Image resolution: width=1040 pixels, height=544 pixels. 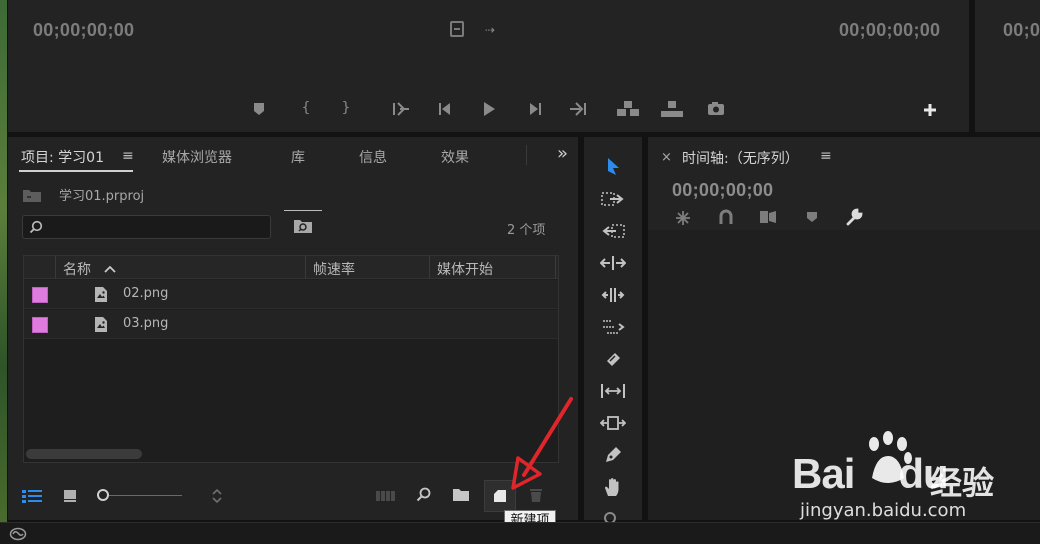 I want to click on project-panel-menu-icon: ≡, so click(x=128, y=156).